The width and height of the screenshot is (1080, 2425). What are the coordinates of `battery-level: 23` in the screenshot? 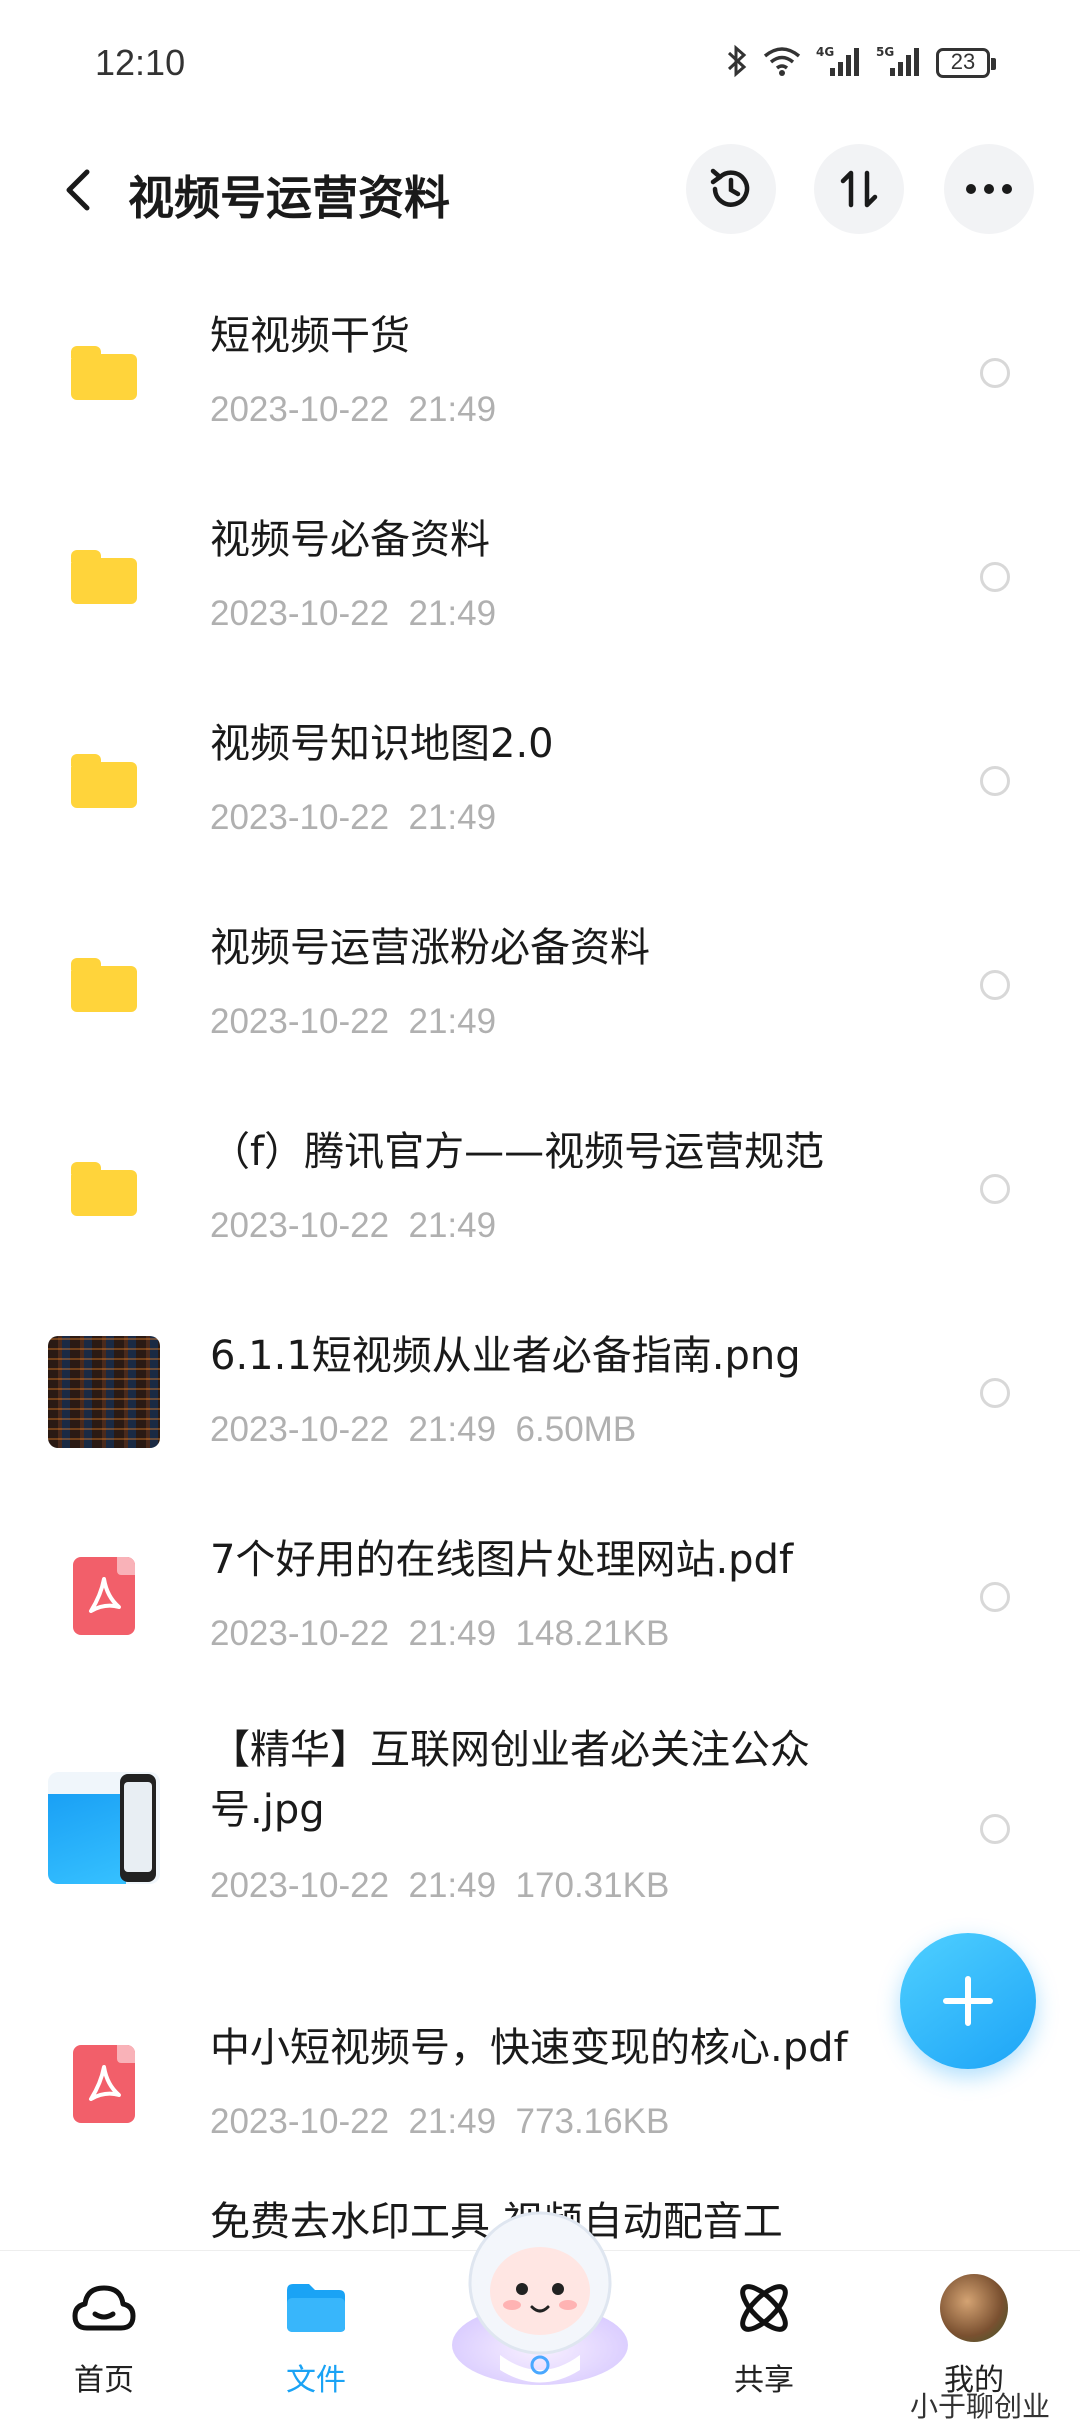 It's located at (963, 61).